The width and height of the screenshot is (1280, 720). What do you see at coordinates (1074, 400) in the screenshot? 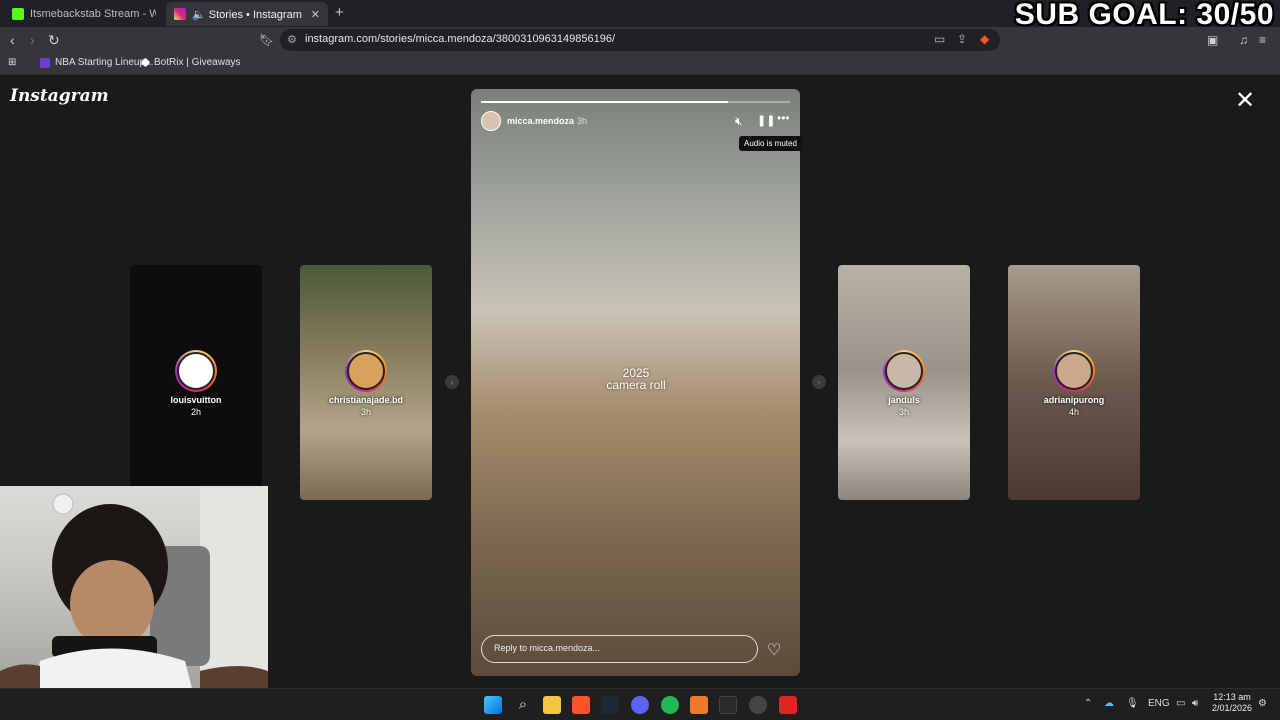
I see `preview-username: adrianipurong` at bounding box center [1074, 400].